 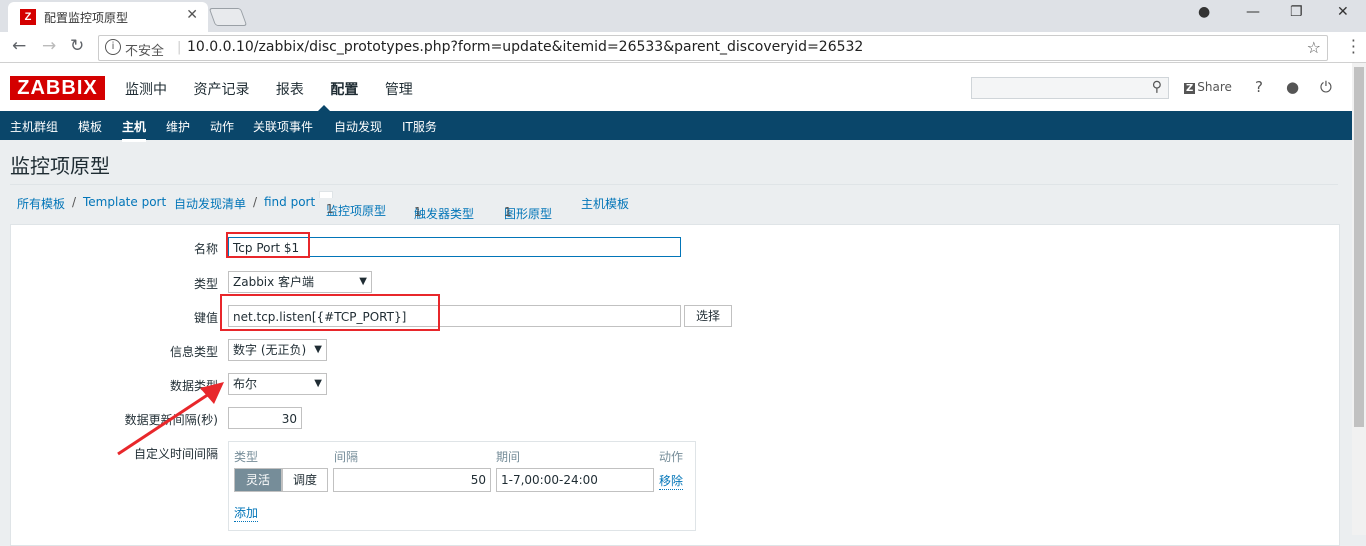 What do you see at coordinates (222, 126) in the screenshot?
I see `submenu-actions: 动作` at bounding box center [222, 126].